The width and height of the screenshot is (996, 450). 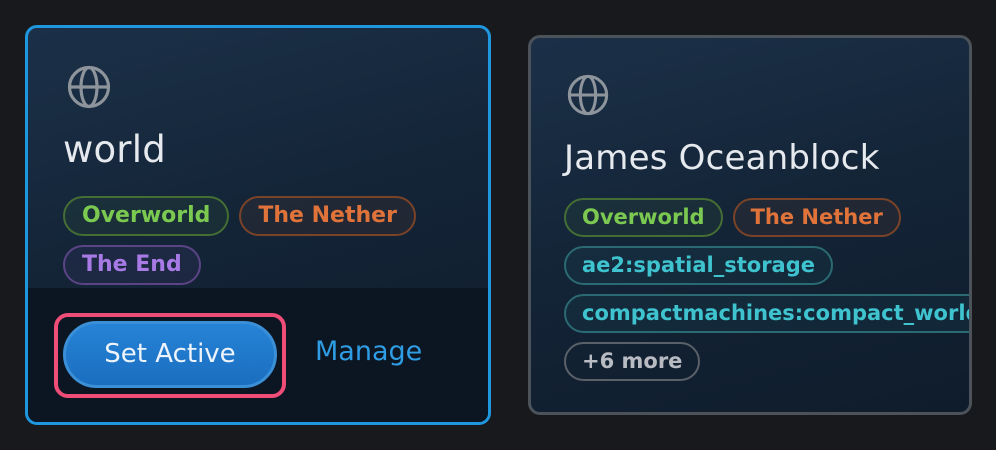 I want to click on manage-link: Manage, so click(x=368, y=351).